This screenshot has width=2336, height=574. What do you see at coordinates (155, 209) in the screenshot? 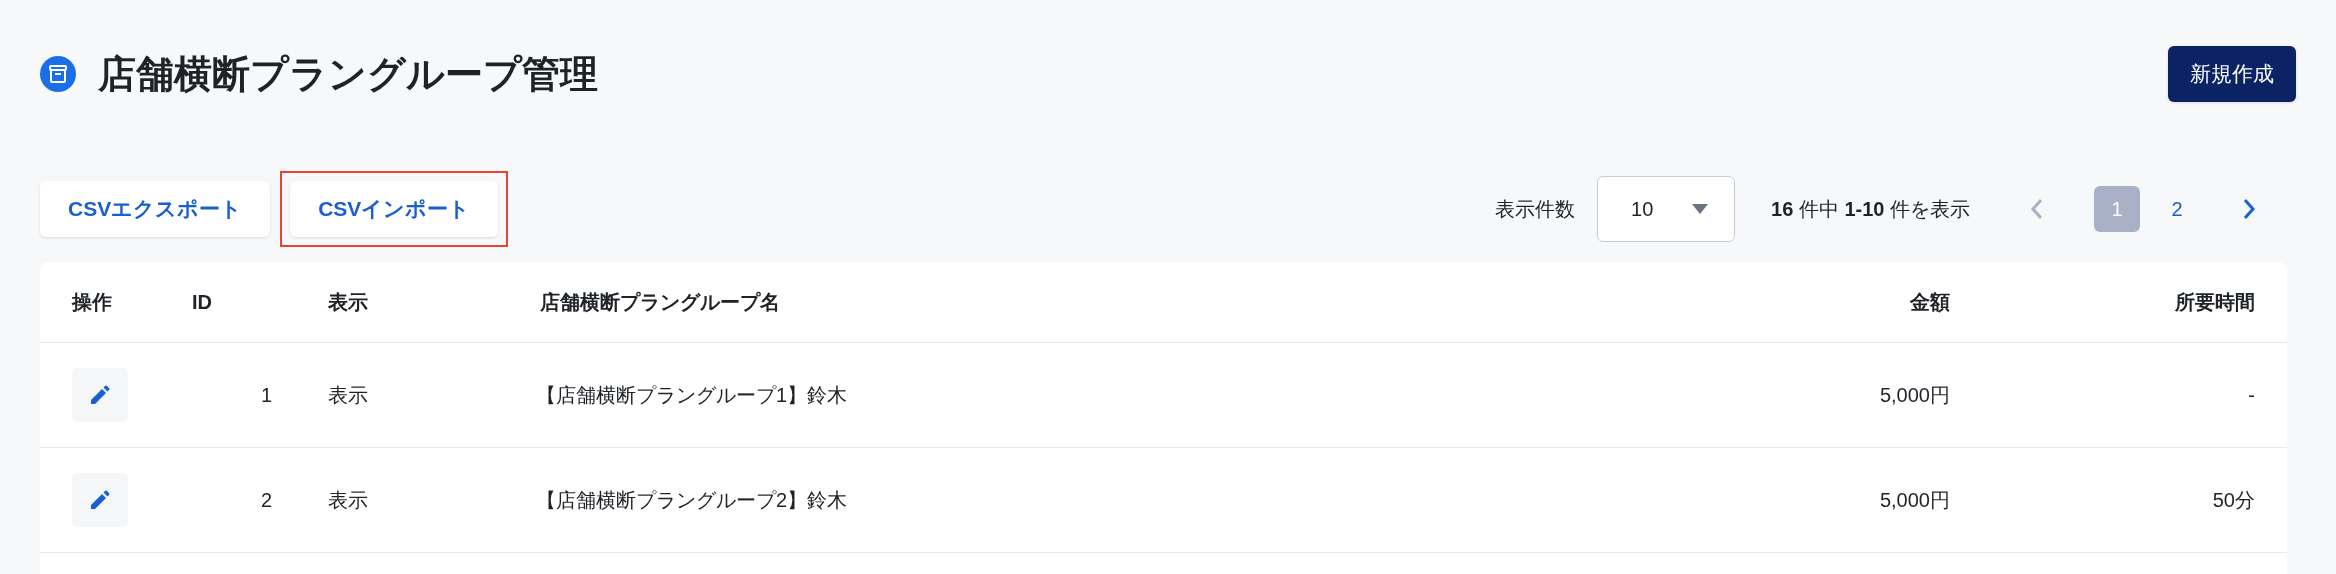
I see `csv-button: CSVエクスポート` at bounding box center [155, 209].